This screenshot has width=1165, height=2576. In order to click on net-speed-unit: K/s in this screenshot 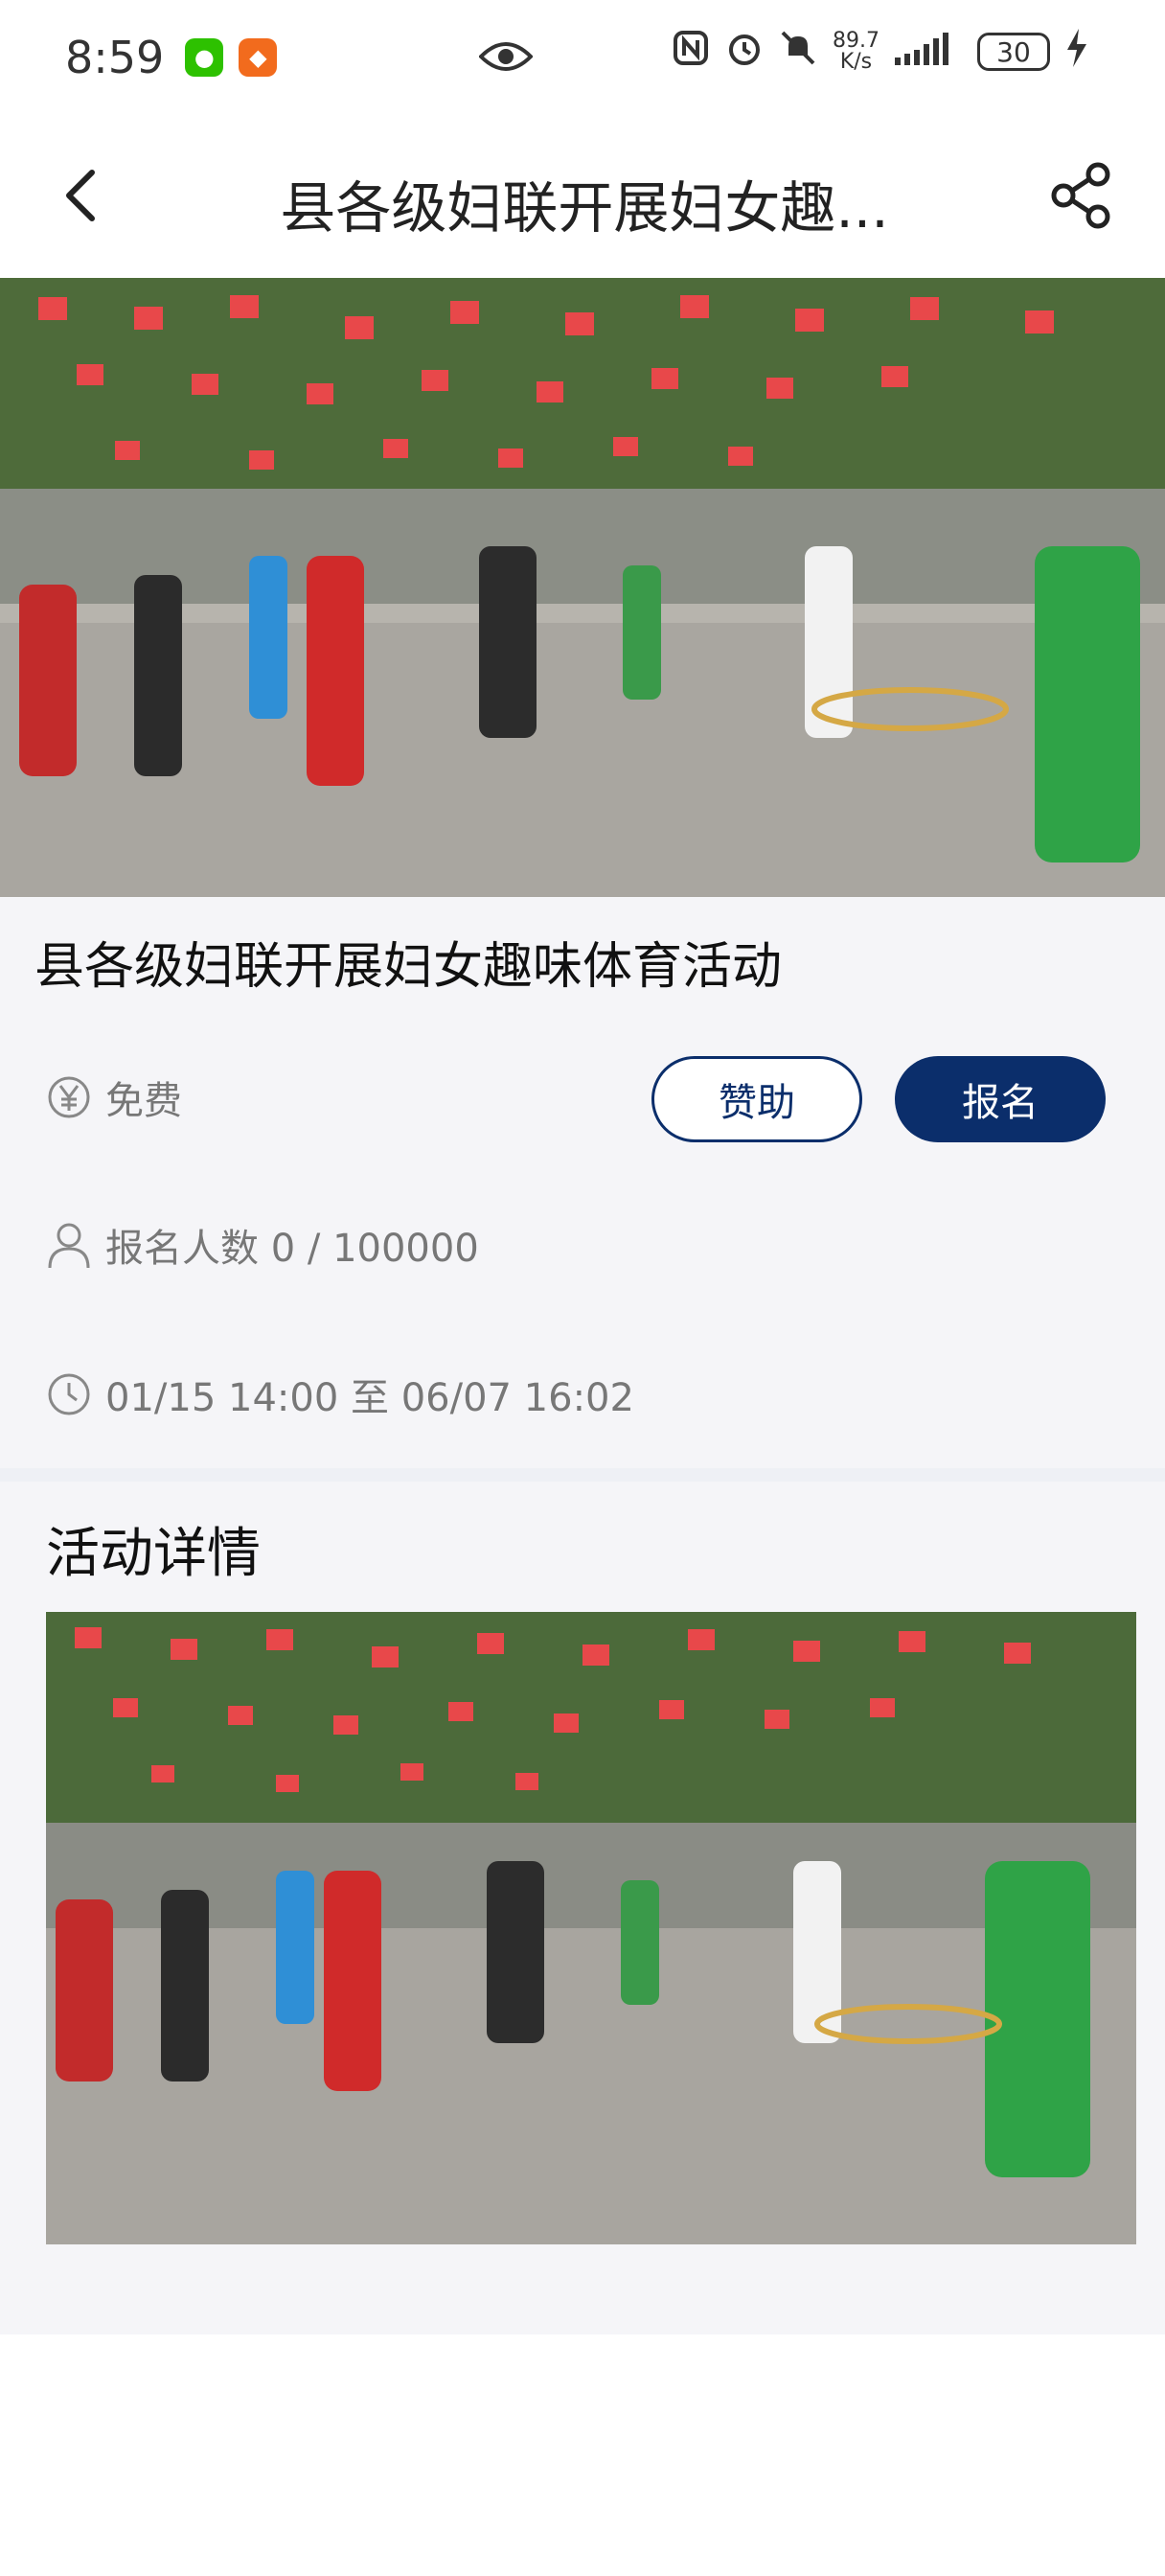, I will do `click(856, 62)`.